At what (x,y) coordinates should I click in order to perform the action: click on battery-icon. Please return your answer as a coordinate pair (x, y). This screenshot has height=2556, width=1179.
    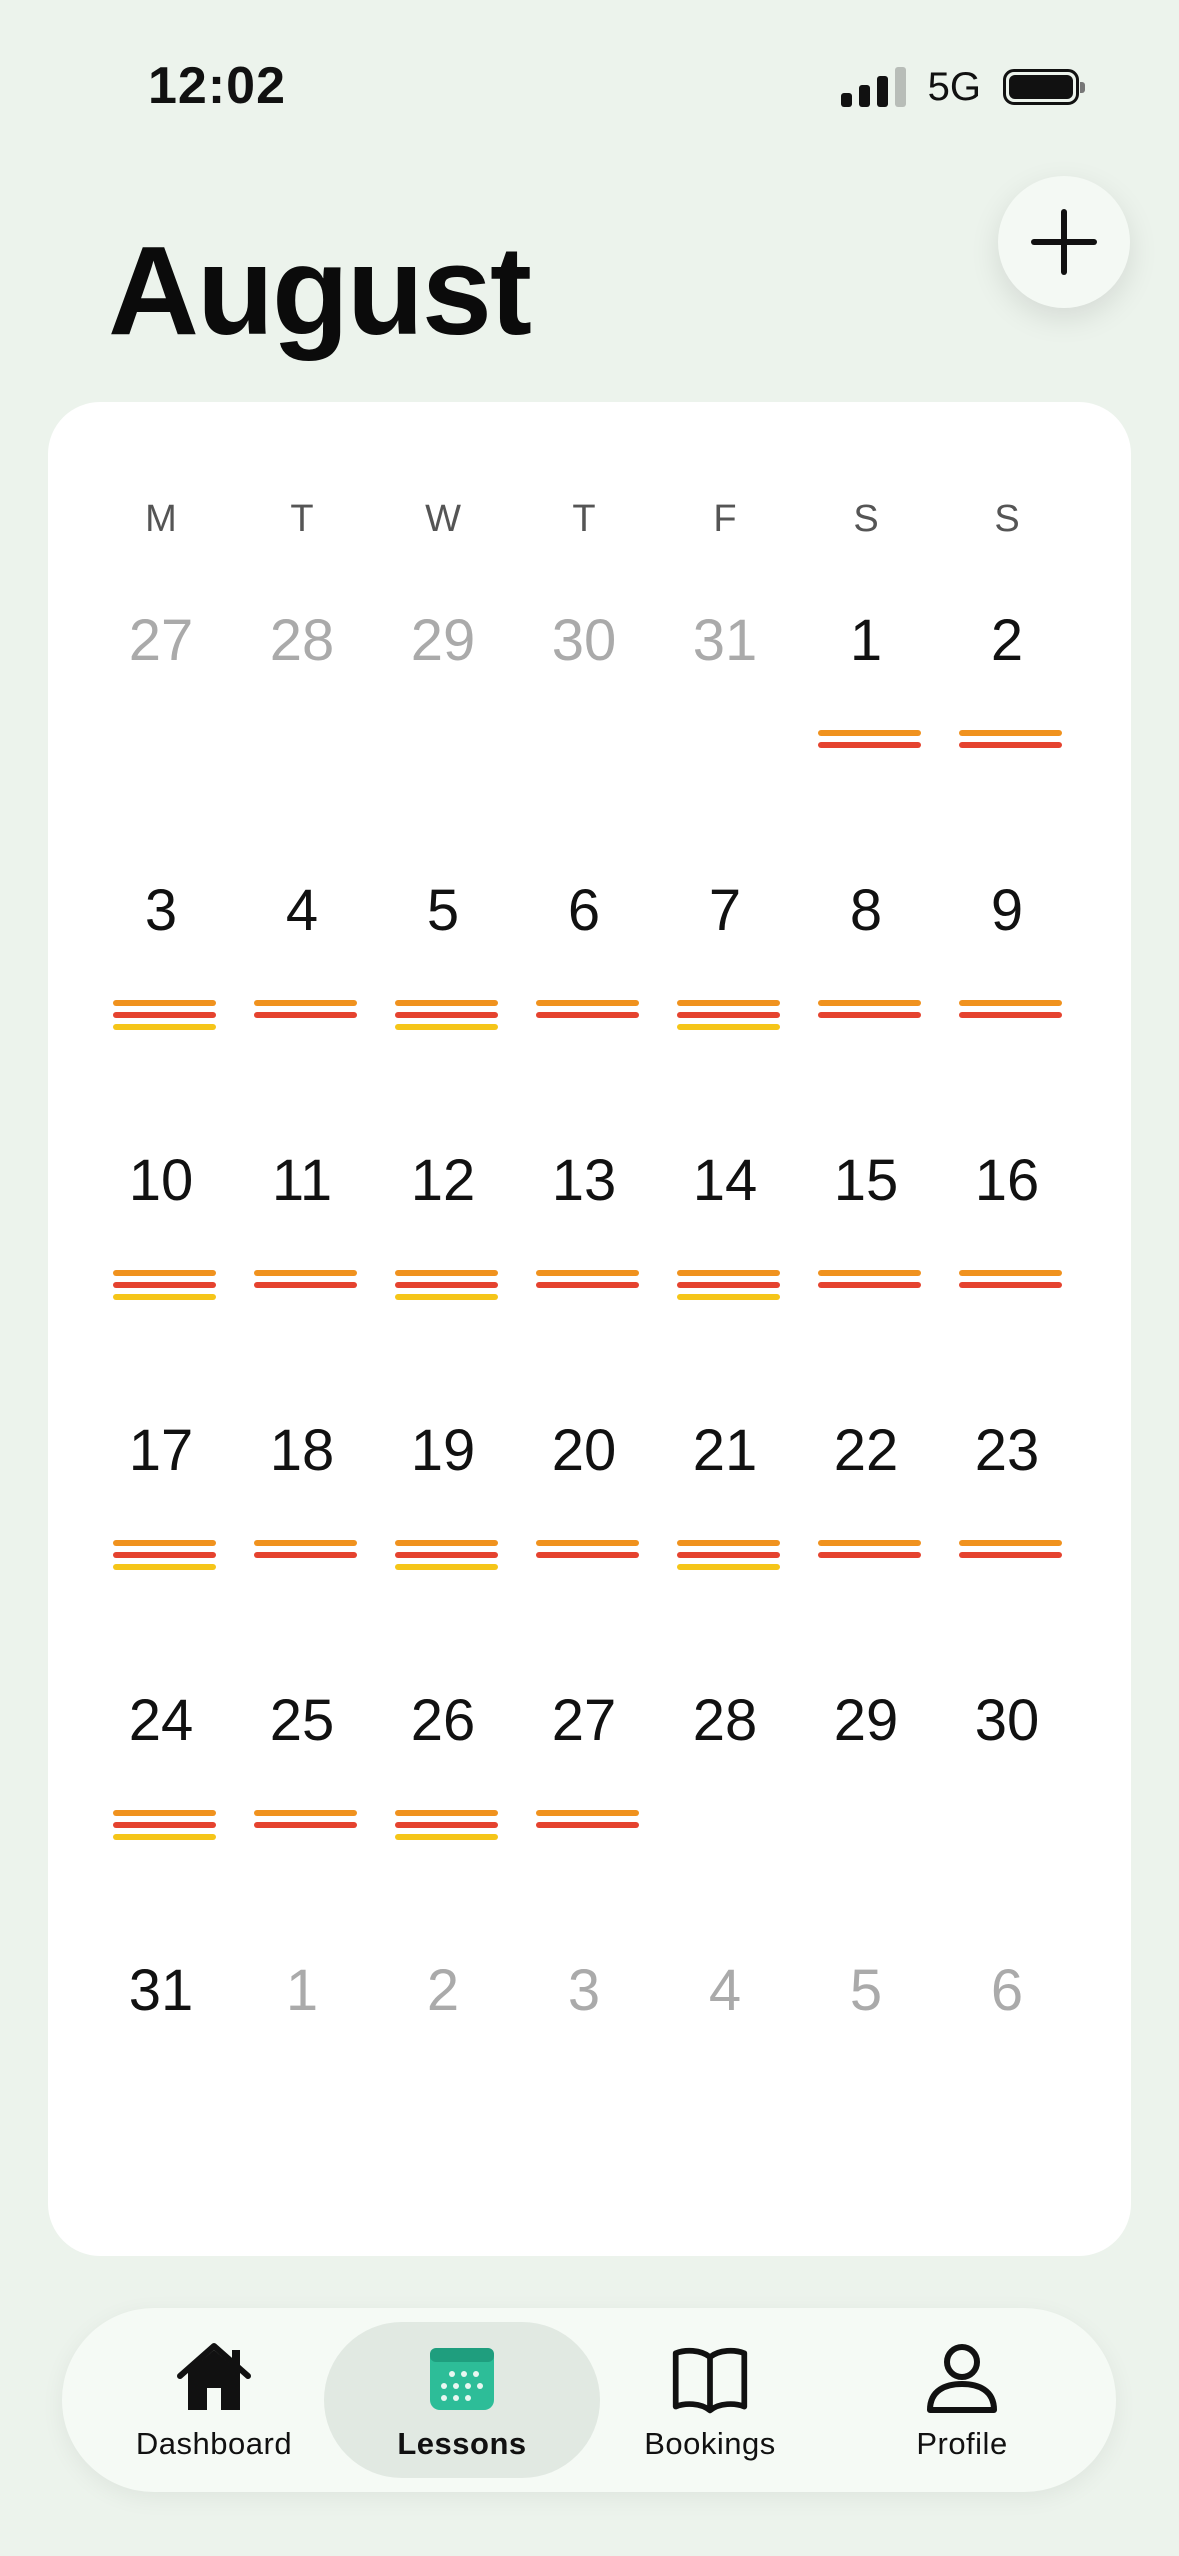
    Looking at the image, I should click on (1044, 87).